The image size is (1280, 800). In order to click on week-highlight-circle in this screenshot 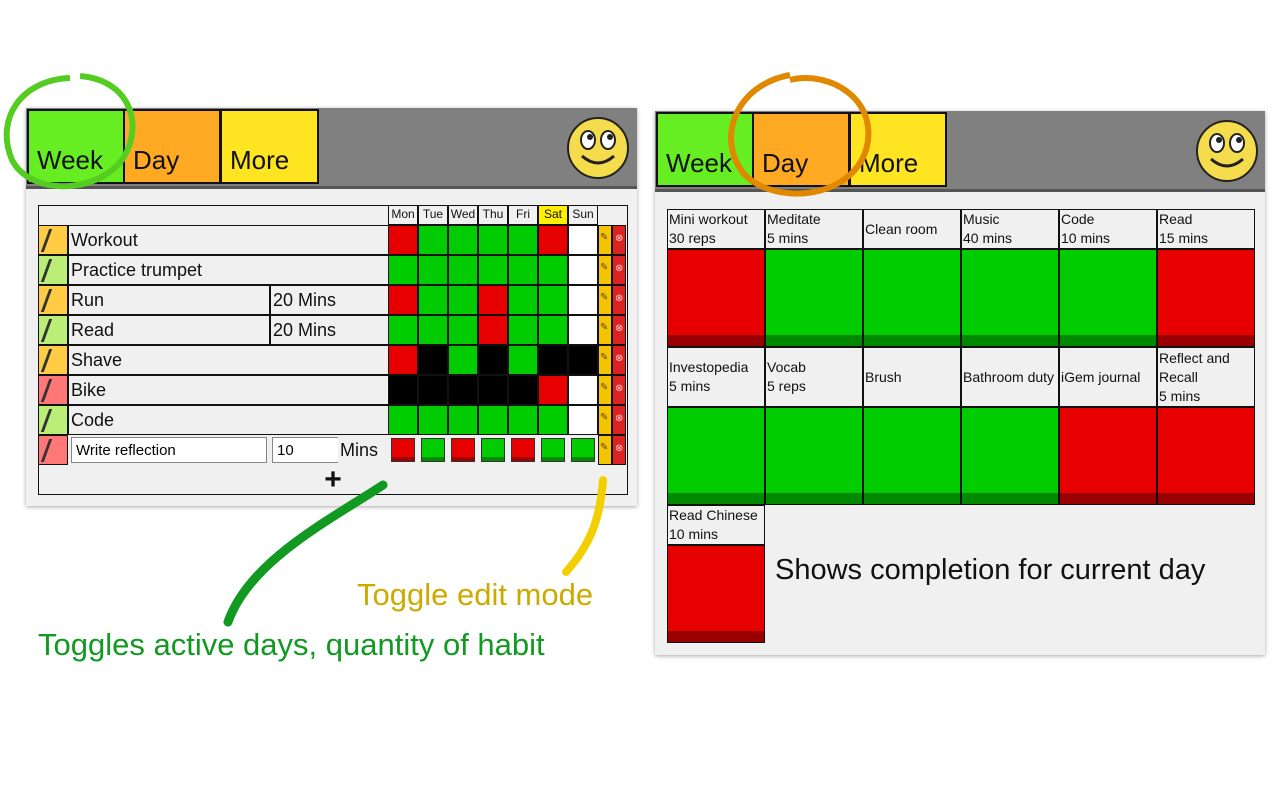, I will do `click(69, 131)`.